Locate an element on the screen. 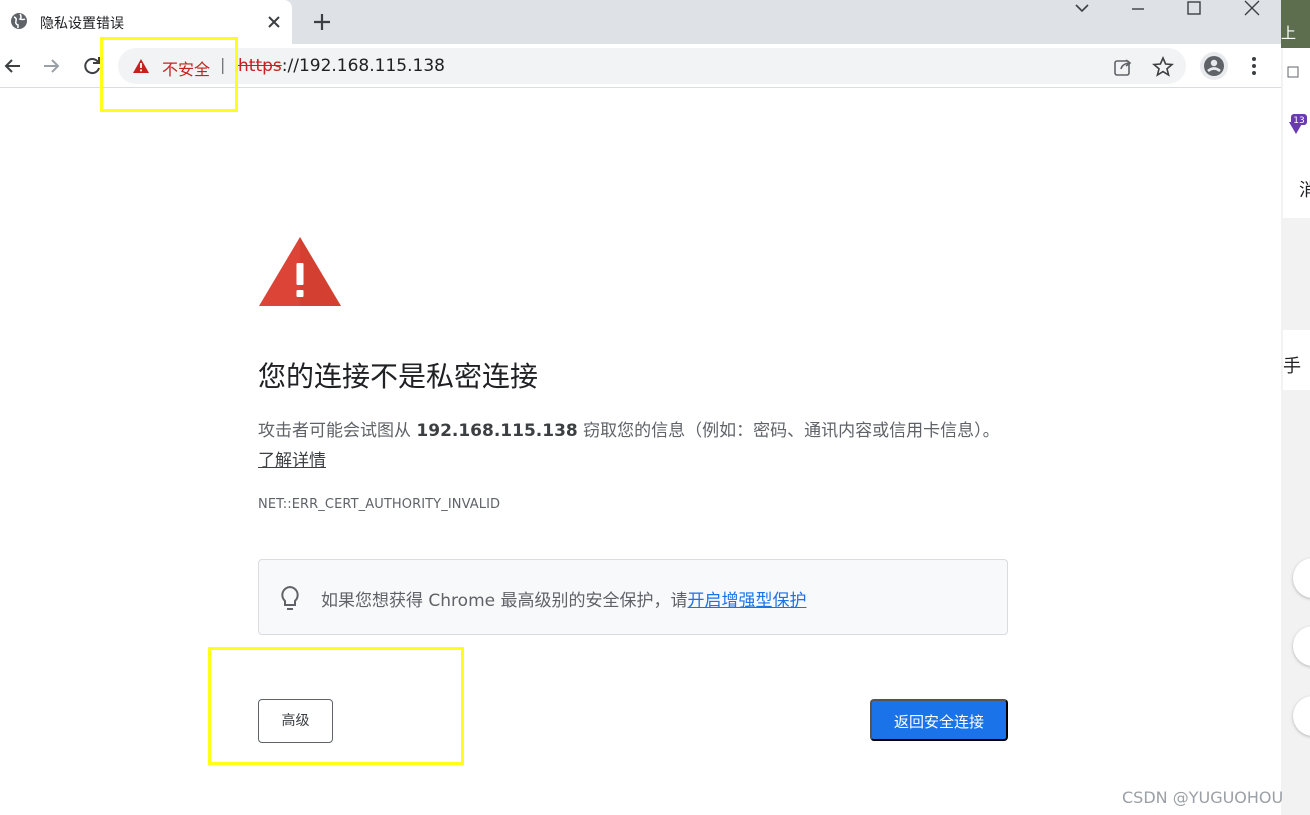 This screenshot has width=1310, height=815. maximize-icon is located at coordinates (1194, 8).